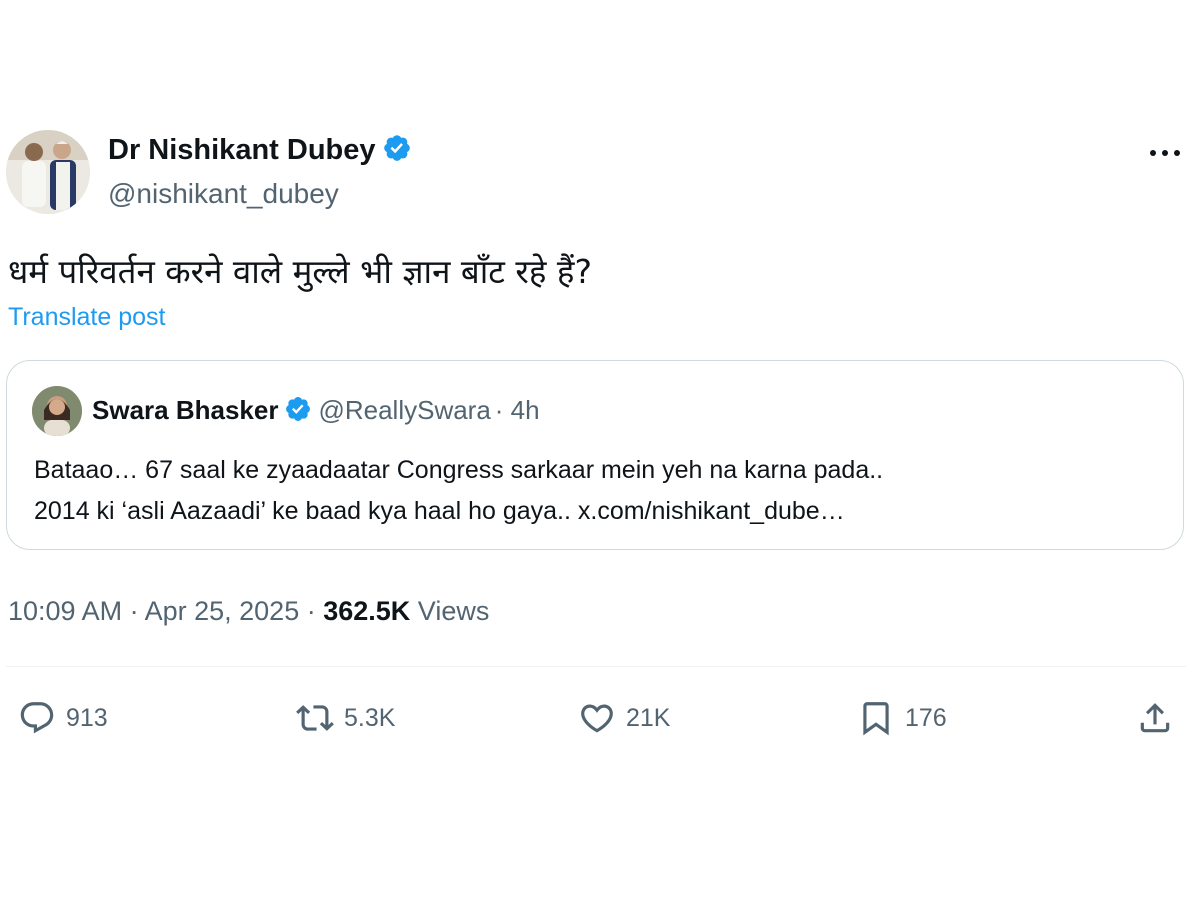 The width and height of the screenshot is (1200, 900). I want to click on translate-post-link: Translate post, so click(86, 317).